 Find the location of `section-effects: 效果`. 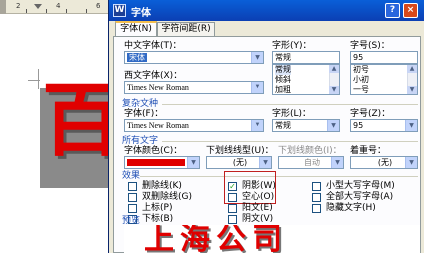

section-effects: 效果 is located at coordinates (131, 176).